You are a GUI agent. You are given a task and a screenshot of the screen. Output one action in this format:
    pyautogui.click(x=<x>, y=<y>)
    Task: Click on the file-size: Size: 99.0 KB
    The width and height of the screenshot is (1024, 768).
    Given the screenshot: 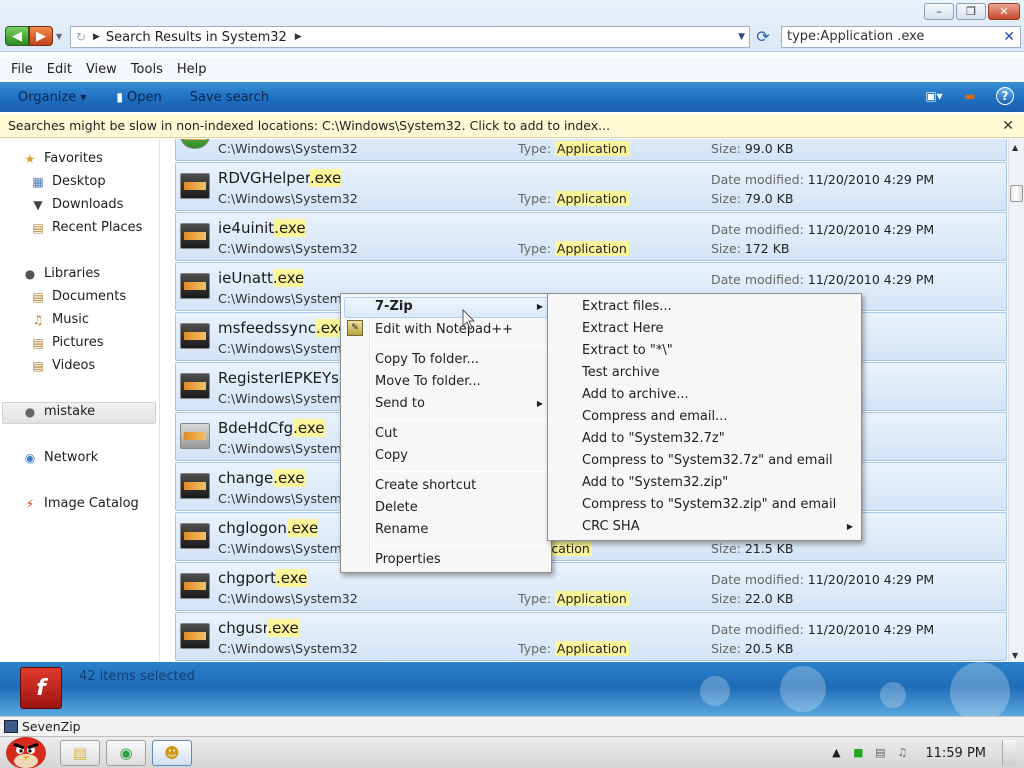 What is the action you would take?
    pyautogui.click(x=752, y=148)
    